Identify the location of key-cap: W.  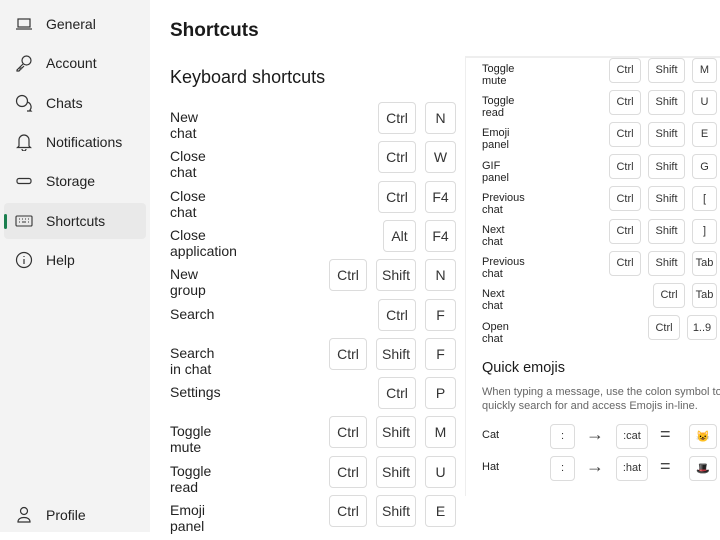
(440, 157).